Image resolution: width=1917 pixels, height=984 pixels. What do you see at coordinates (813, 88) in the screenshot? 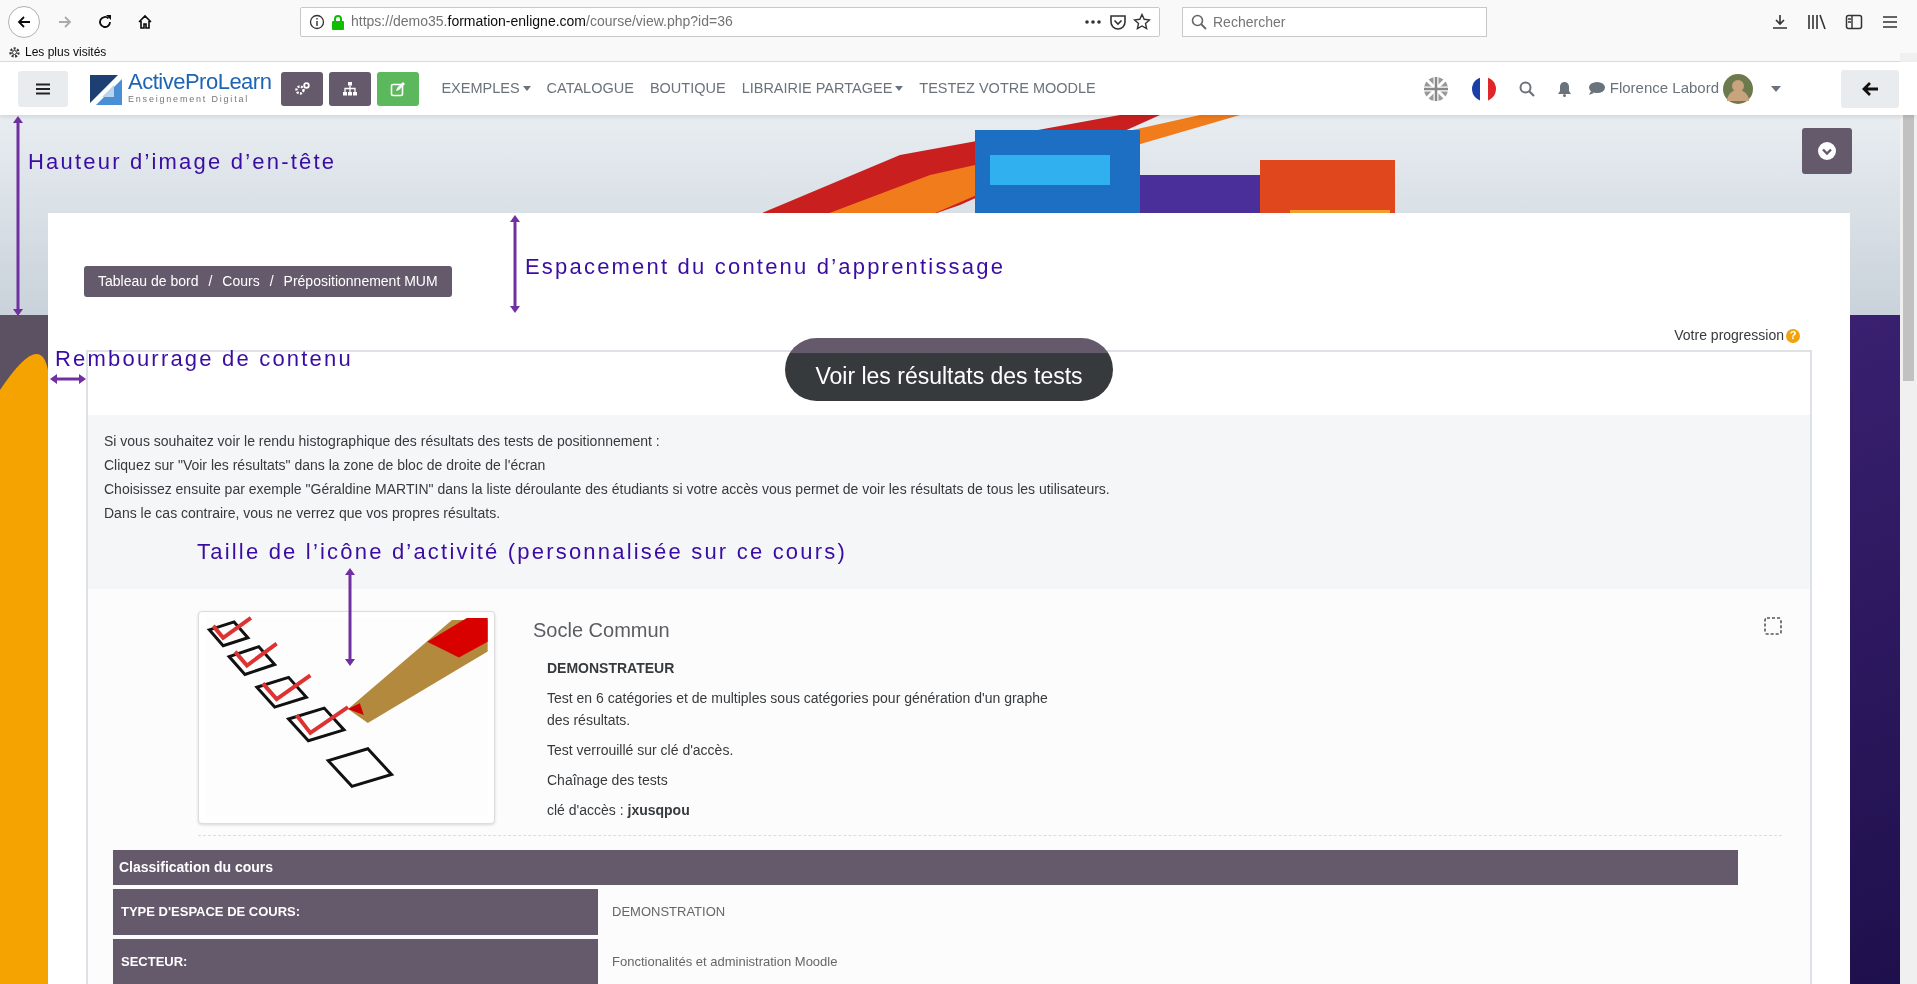
I see `menu-link: LIBRAIRIE PARTAGEE` at bounding box center [813, 88].